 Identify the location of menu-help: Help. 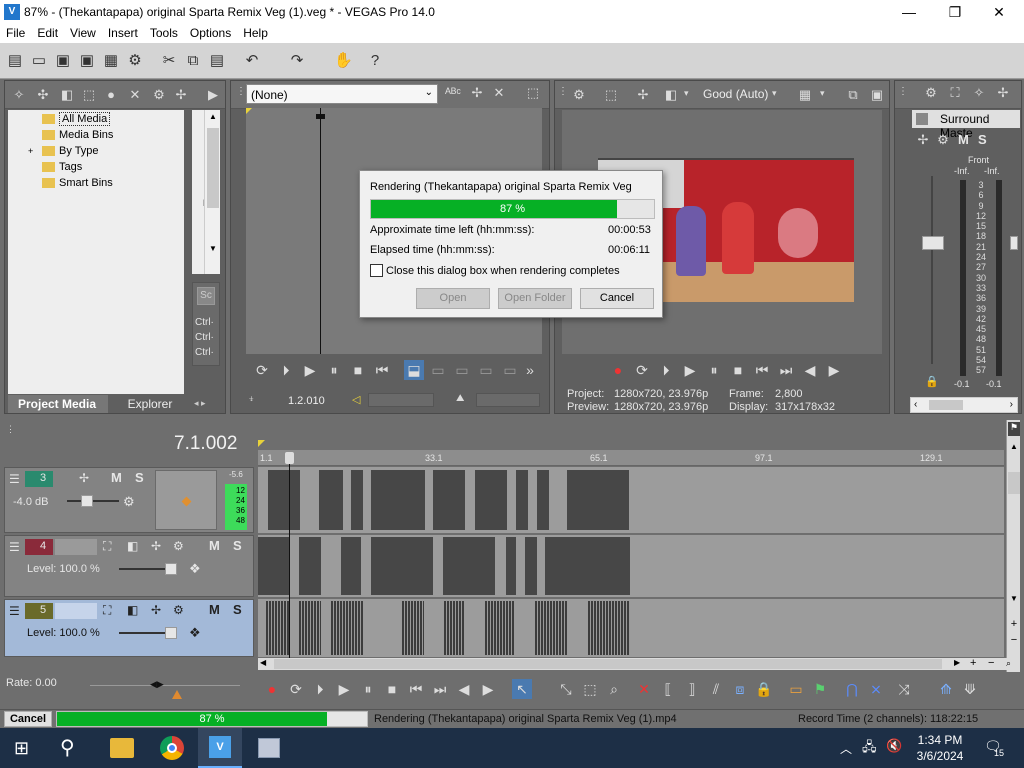
(255, 33).